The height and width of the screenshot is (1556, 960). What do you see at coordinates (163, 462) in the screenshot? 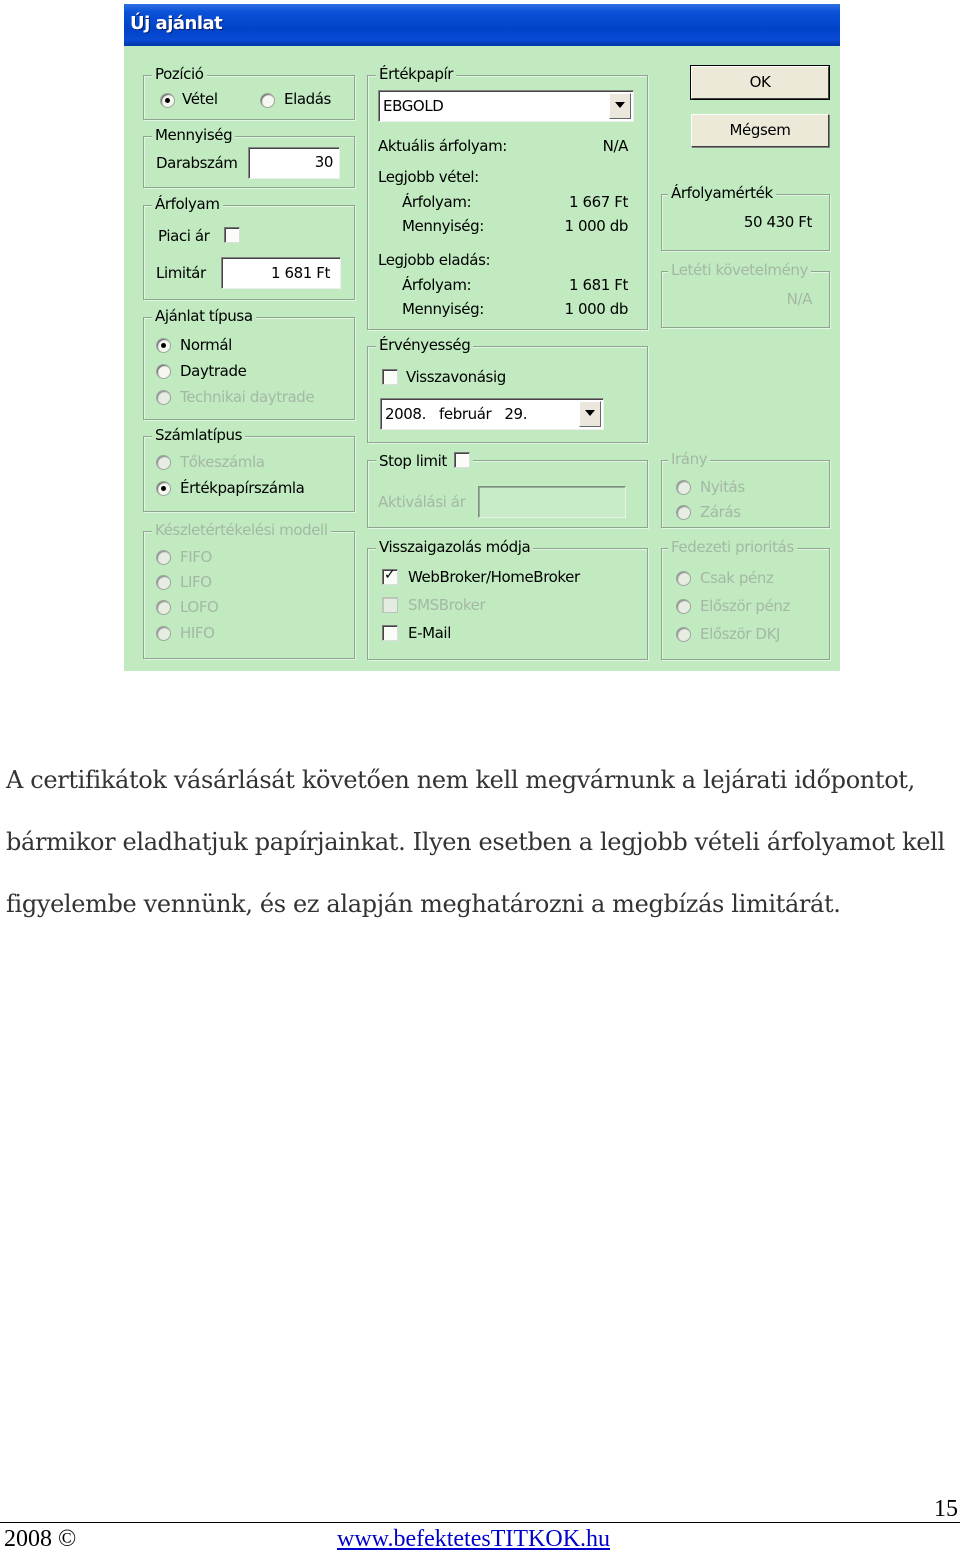
I see `radio-capital-account` at bounding box center [163, 462].